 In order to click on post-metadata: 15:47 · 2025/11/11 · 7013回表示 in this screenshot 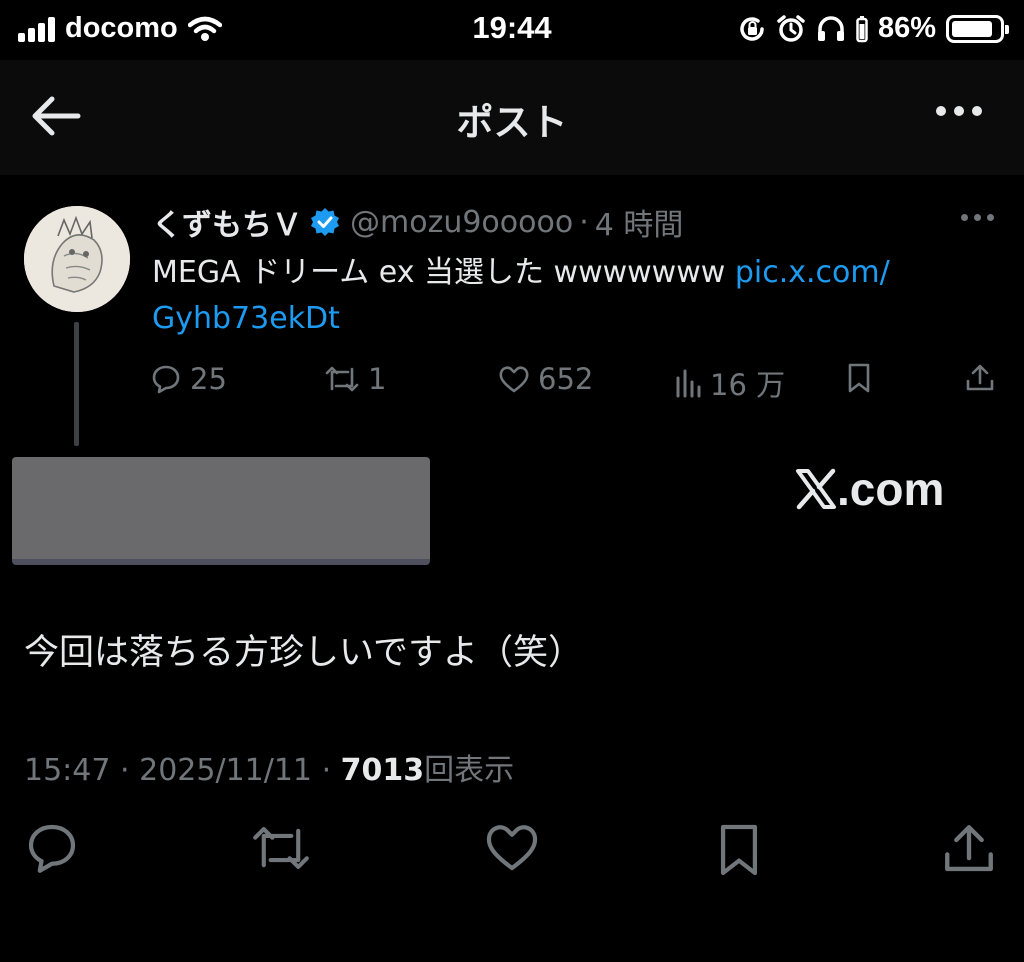, I will do `click(269, 767)`.